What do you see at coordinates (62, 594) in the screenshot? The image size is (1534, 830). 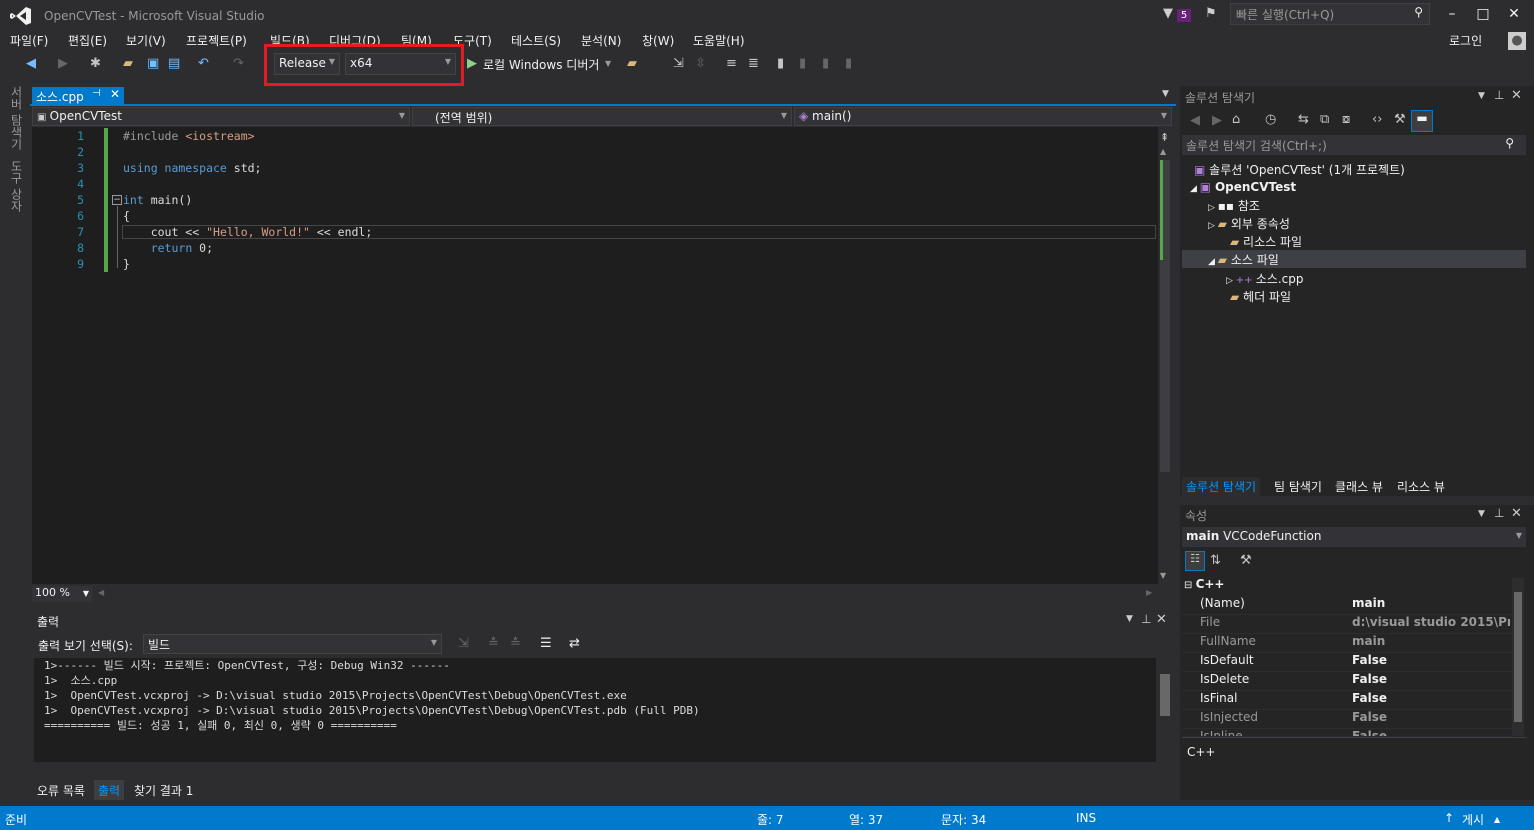 I see `zoom-select: 100 % ▼` at bounding box center [62, 594].